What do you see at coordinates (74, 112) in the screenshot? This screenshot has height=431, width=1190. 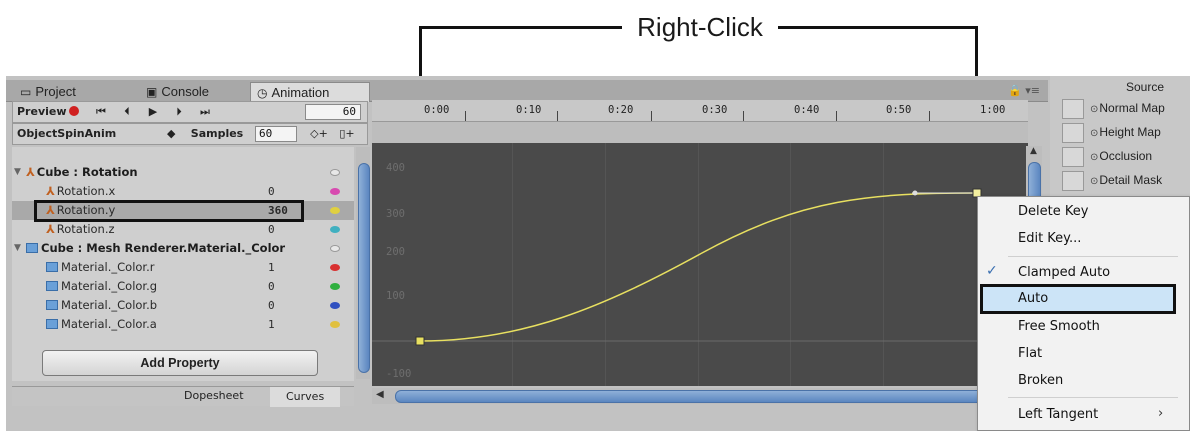 I see `record-button` at bounding box center [74, 112].